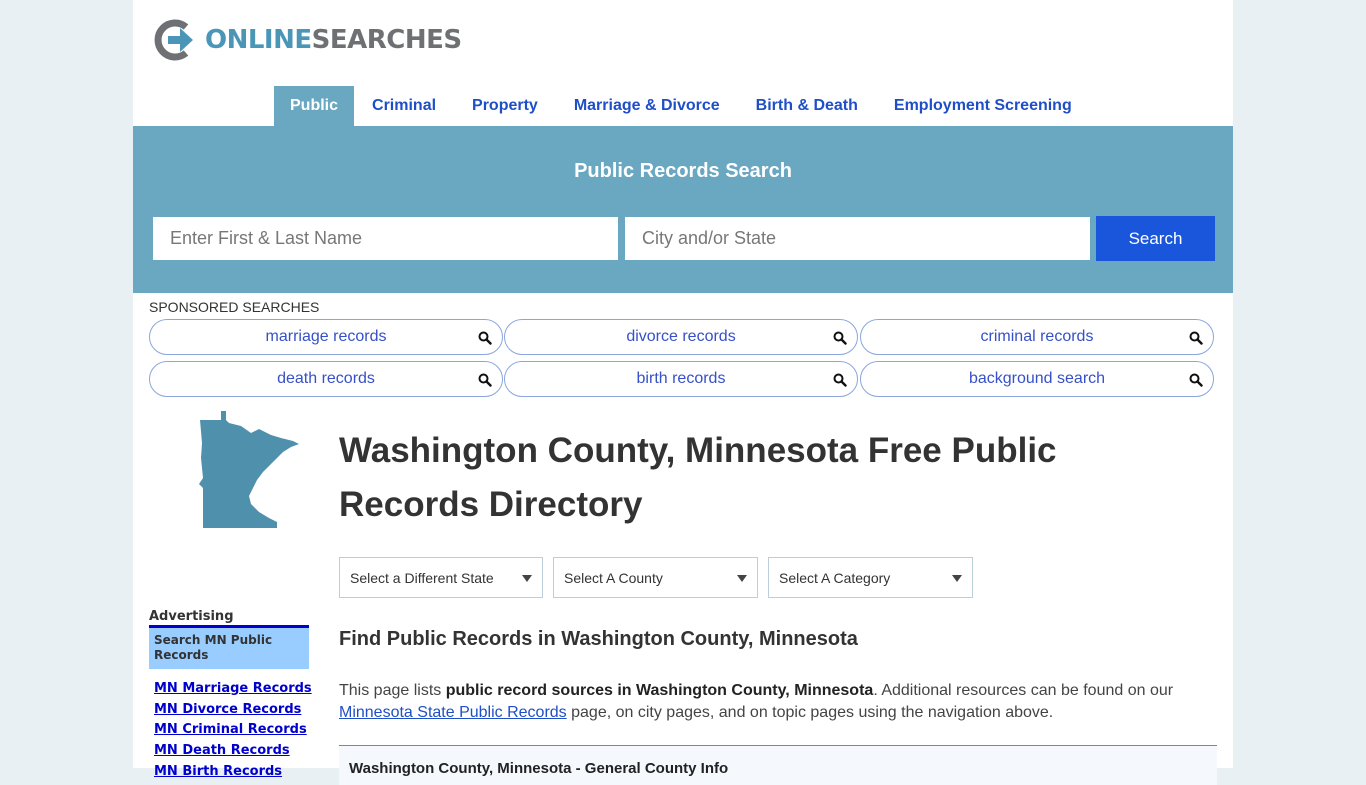  I want to click on pill-label: birth records, so click(681, 378).